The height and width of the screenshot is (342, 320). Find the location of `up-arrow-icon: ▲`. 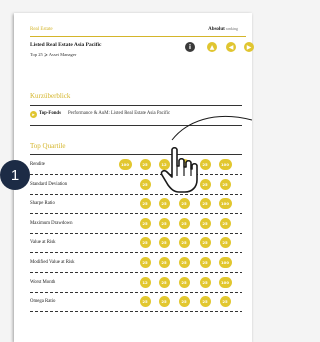

up-arrow-icon: ▲ is located at coordinates (212, 47).